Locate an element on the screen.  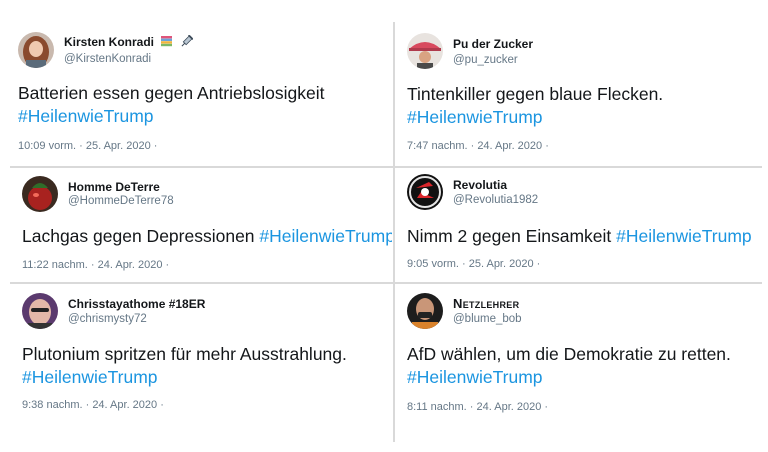
user-handle: @blume_bob is located at coordinates (487, 319).